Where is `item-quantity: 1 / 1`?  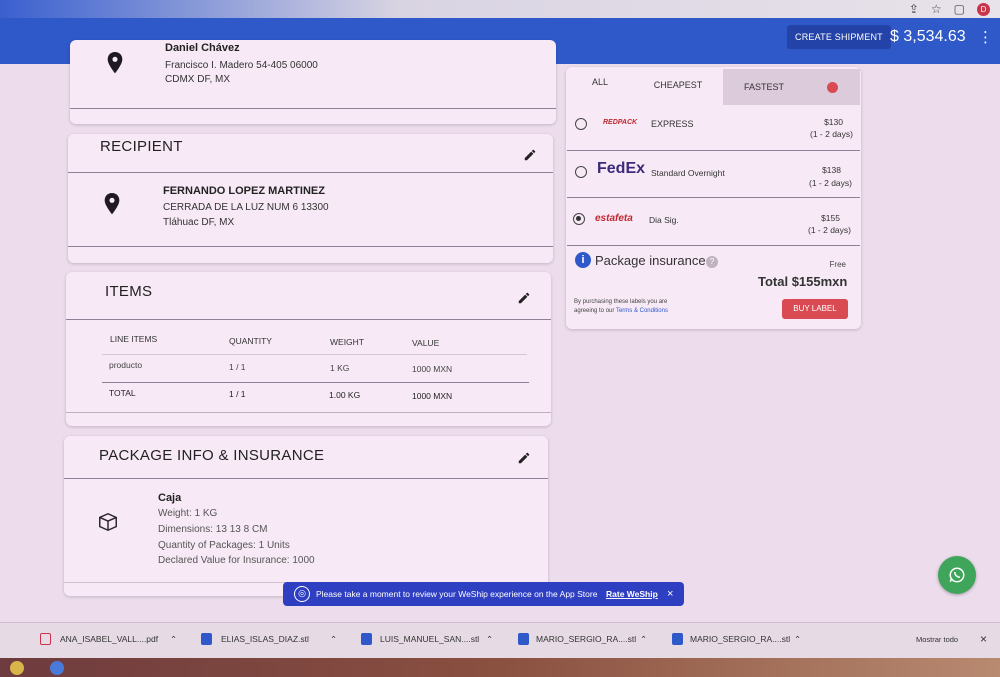 item-quantity: 1 / 1 is located at coordinates (237, 367).